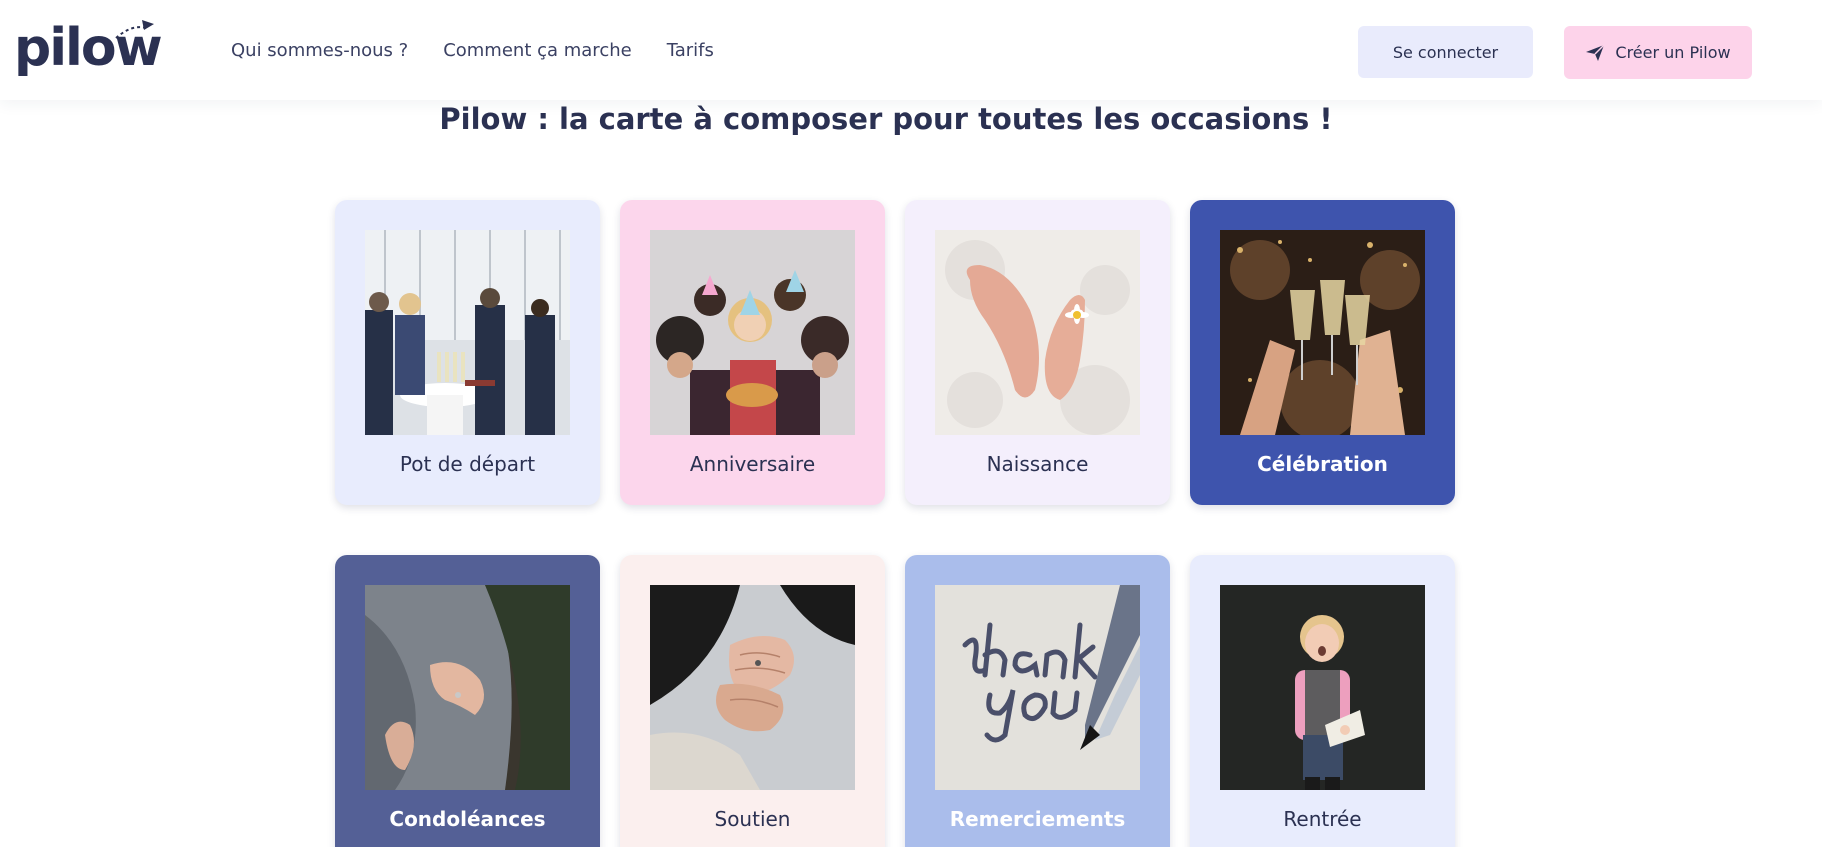 The height and width of the screenshot is (847, 1822). I want to click on nav-link-how-it-works: Comment ça marche, so click(537, 50).